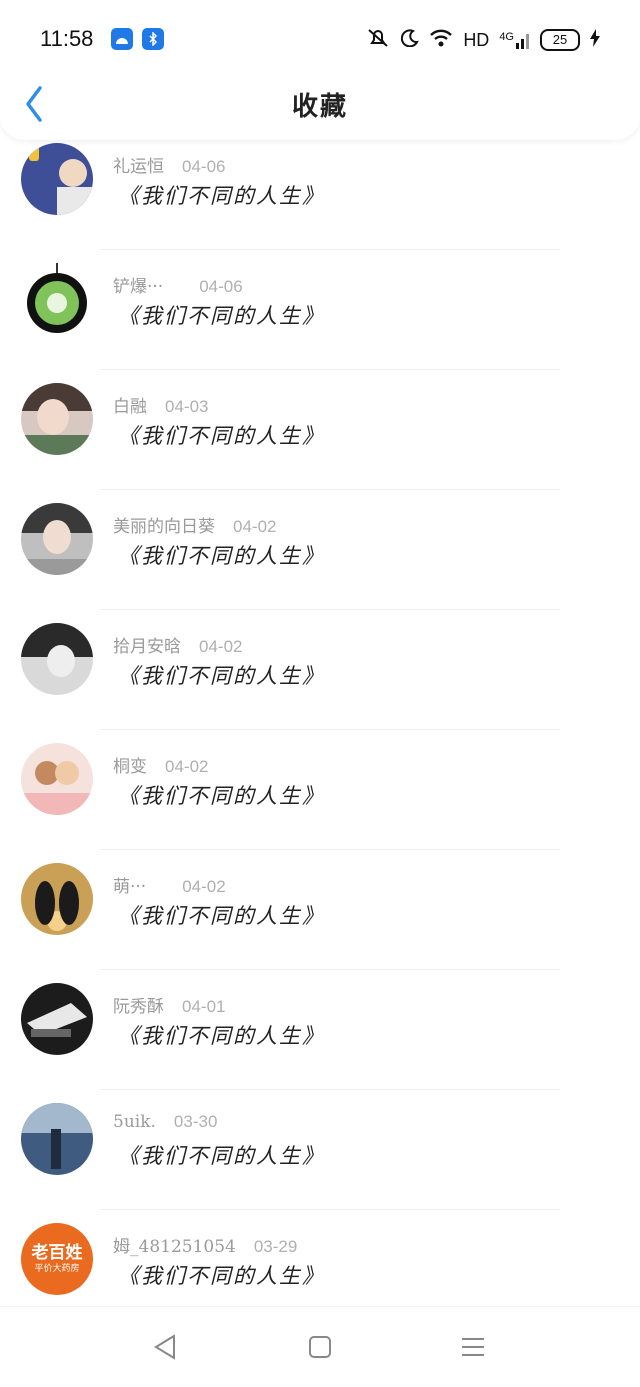 The height and width of the screenshot is (1387, 640). I want to click on mute-icon, so click(378, 40).